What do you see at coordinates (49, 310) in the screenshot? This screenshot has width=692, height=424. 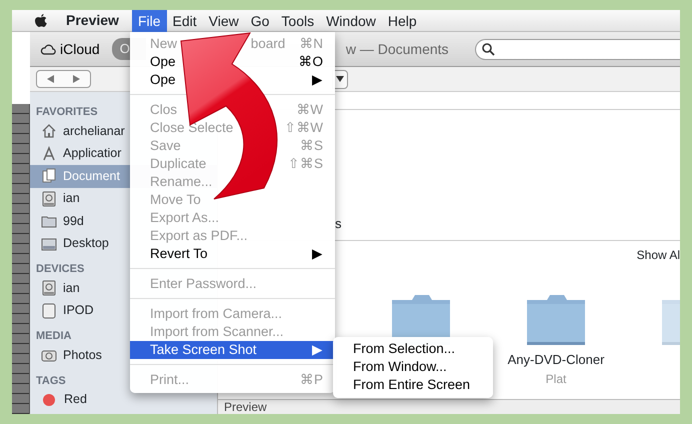 I see `device-icon` at bounding box center [49, 310].